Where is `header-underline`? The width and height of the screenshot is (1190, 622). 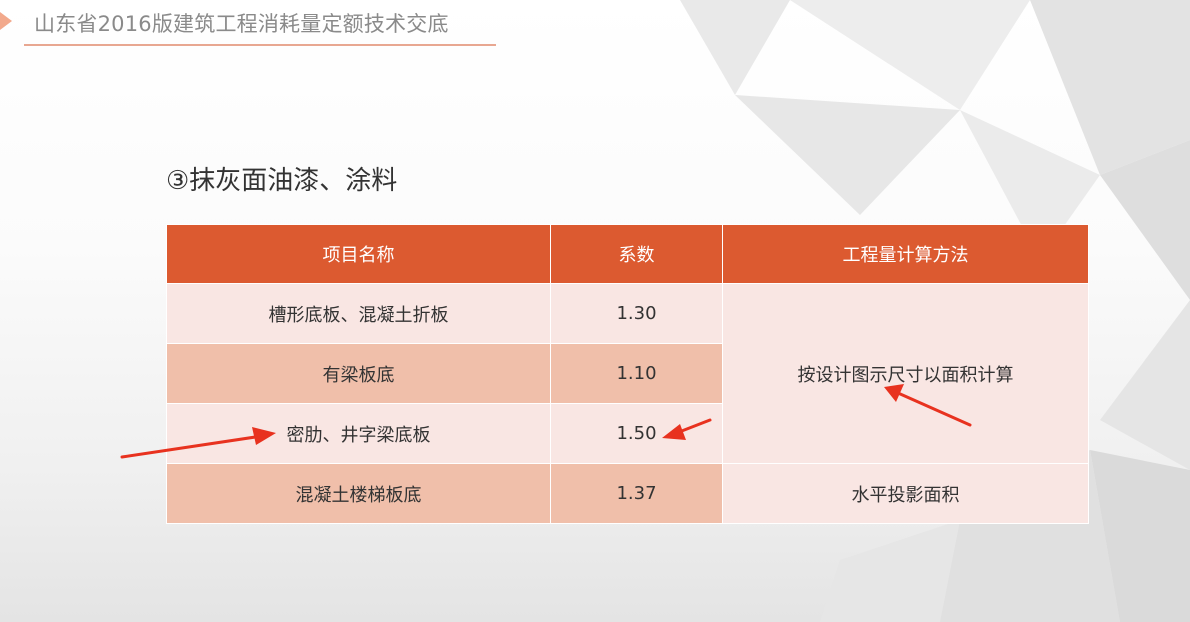
header-underline is located at coordinates (260, 45).